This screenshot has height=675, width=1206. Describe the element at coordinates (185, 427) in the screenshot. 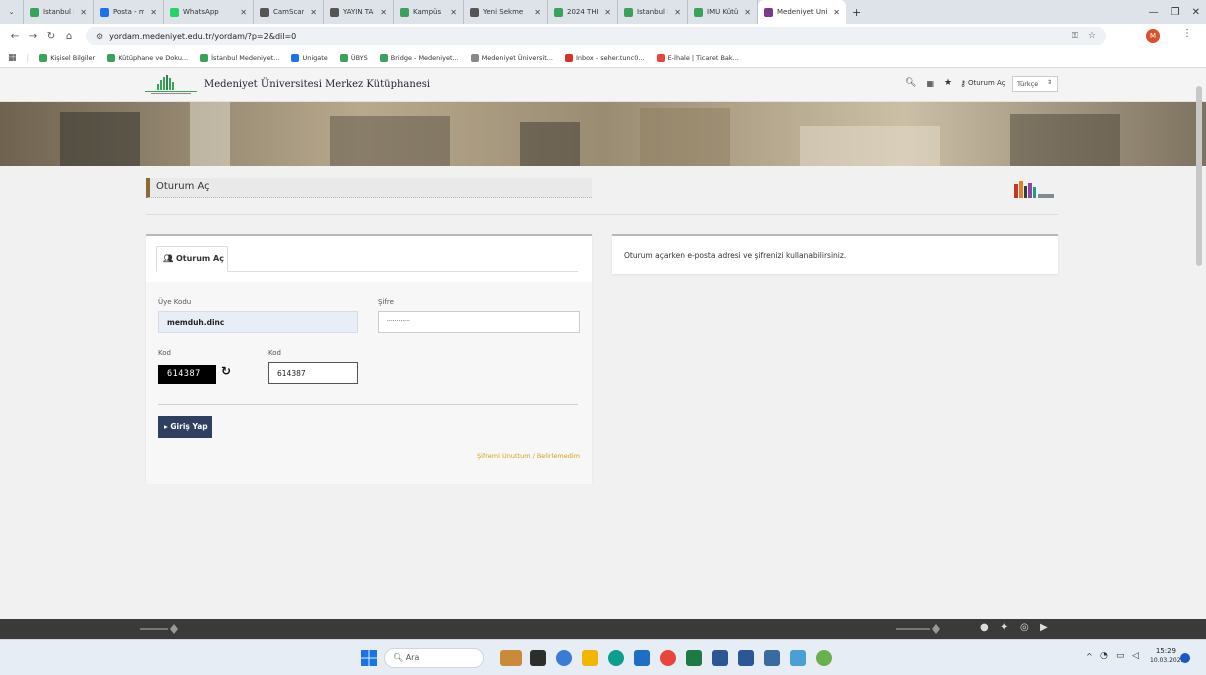

I see `login-submit-button: ▸ Giriş Yap` at that location.